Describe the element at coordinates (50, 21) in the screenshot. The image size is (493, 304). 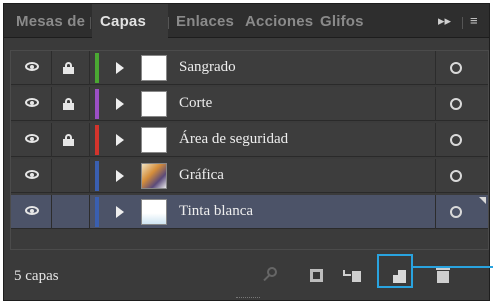
I see `tab-mesas-de-trabajo: Mesas de` at that location.